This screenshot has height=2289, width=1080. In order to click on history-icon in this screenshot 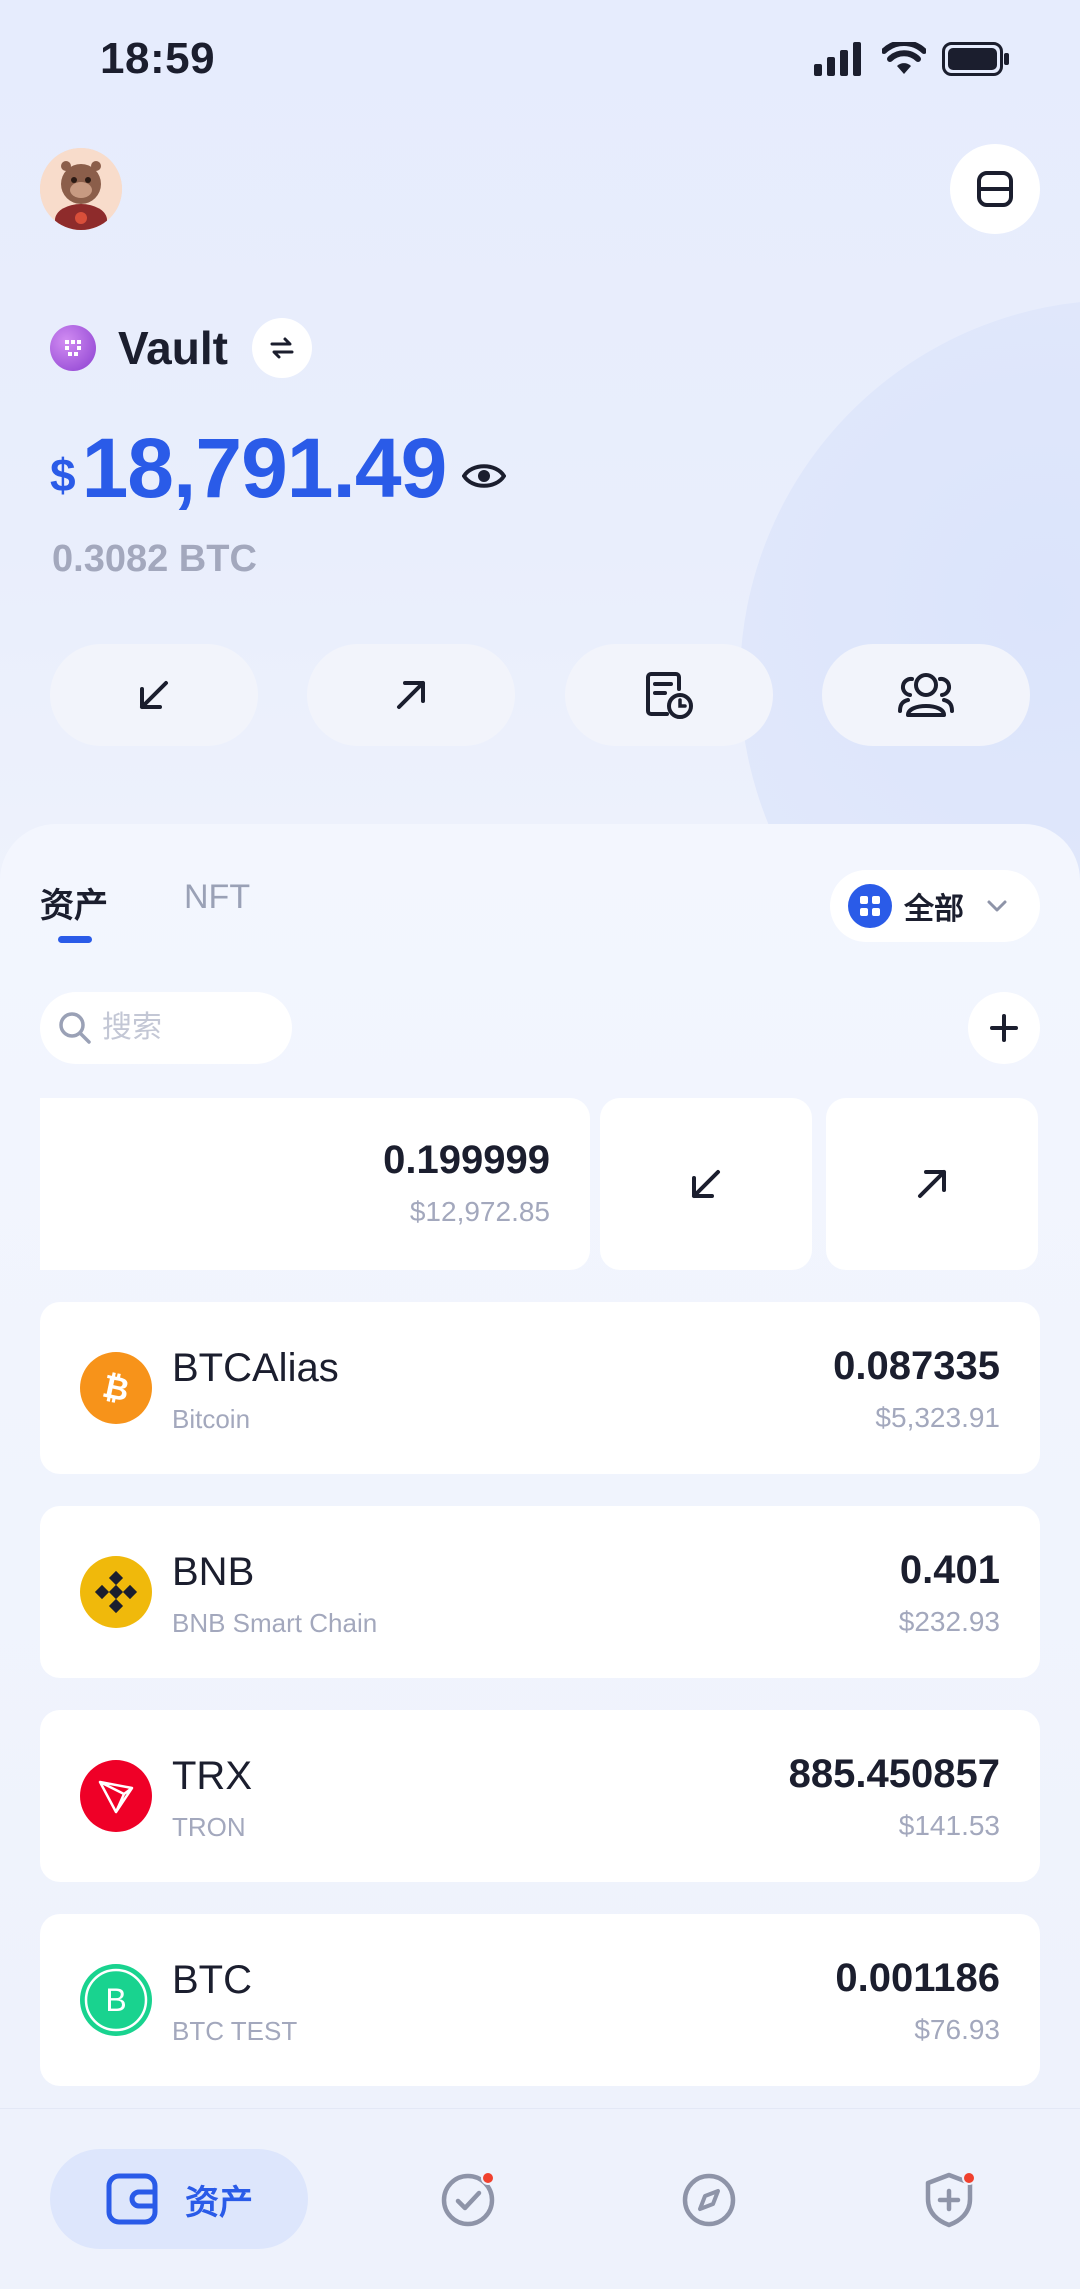, I will do `click(669, 695)`.